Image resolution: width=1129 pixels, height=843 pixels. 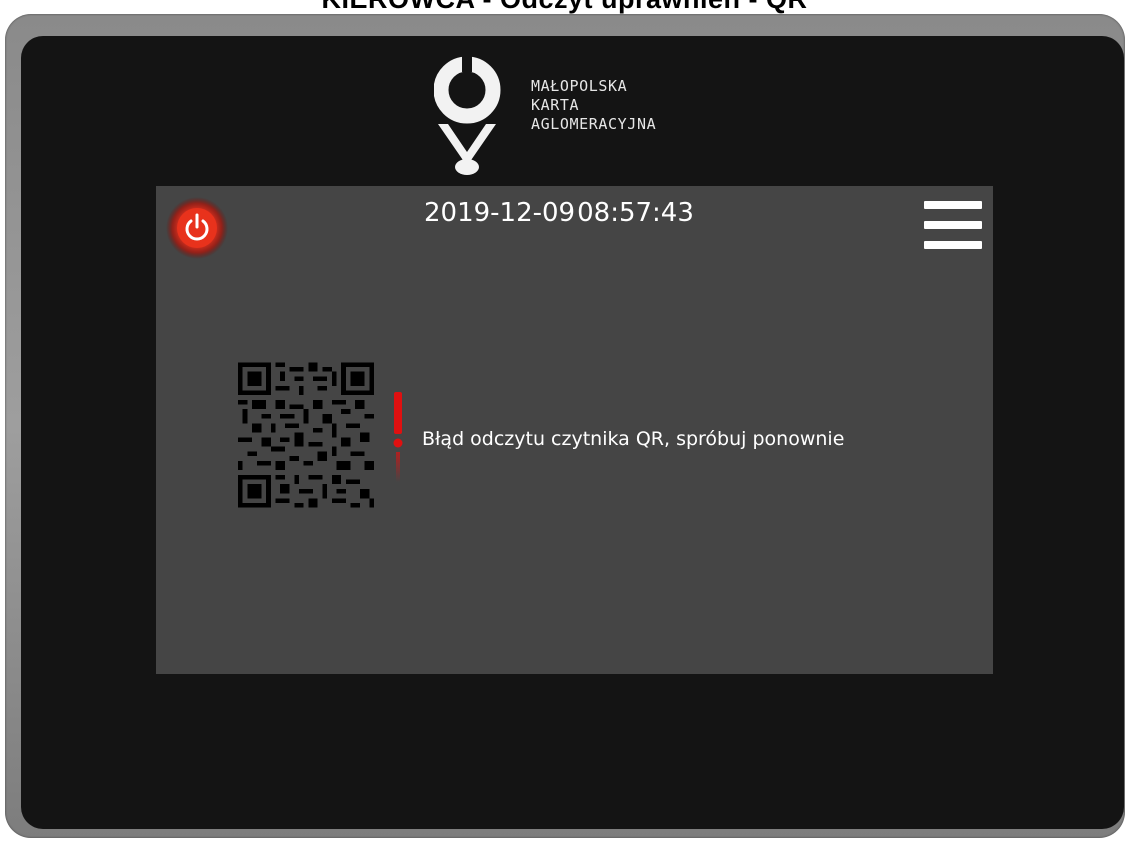 What do you see at coordinates (500, 213) in the screenshot?
I see `date-label: 2019-12-09` at bounding box center [500, 213].